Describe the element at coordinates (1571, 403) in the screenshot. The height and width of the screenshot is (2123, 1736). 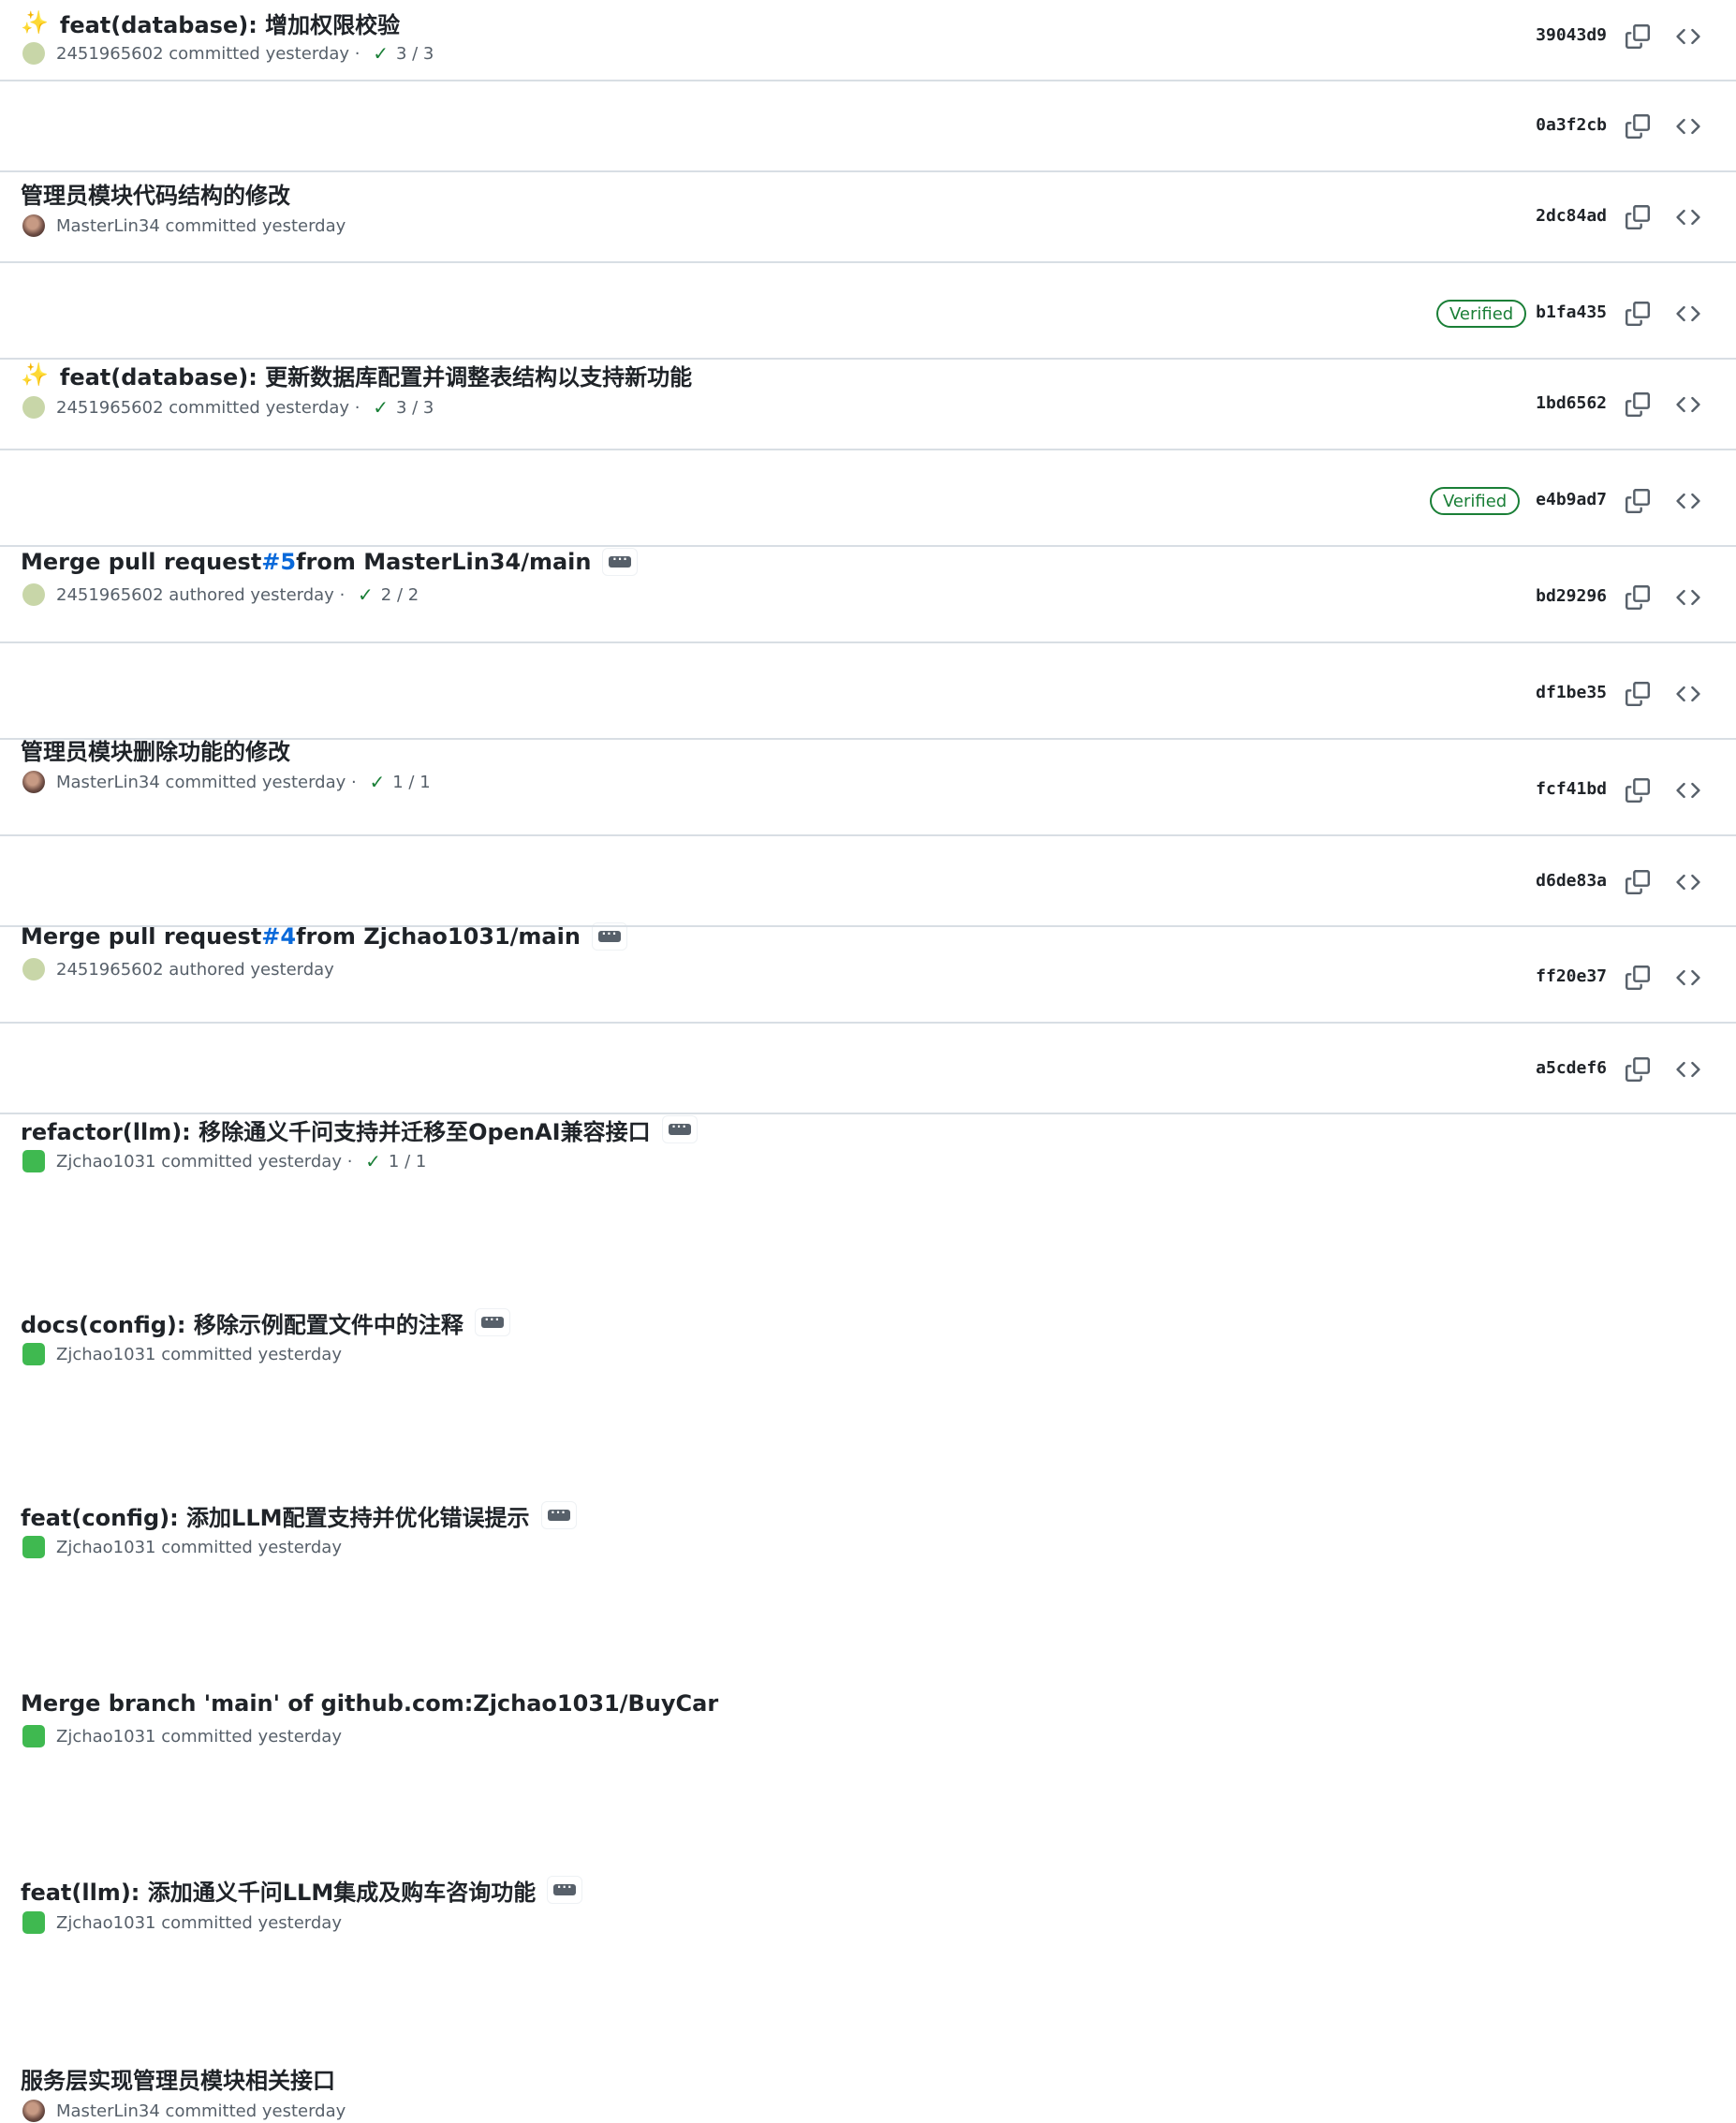
I see `commit-sha-link: 1bd6562` at that location.